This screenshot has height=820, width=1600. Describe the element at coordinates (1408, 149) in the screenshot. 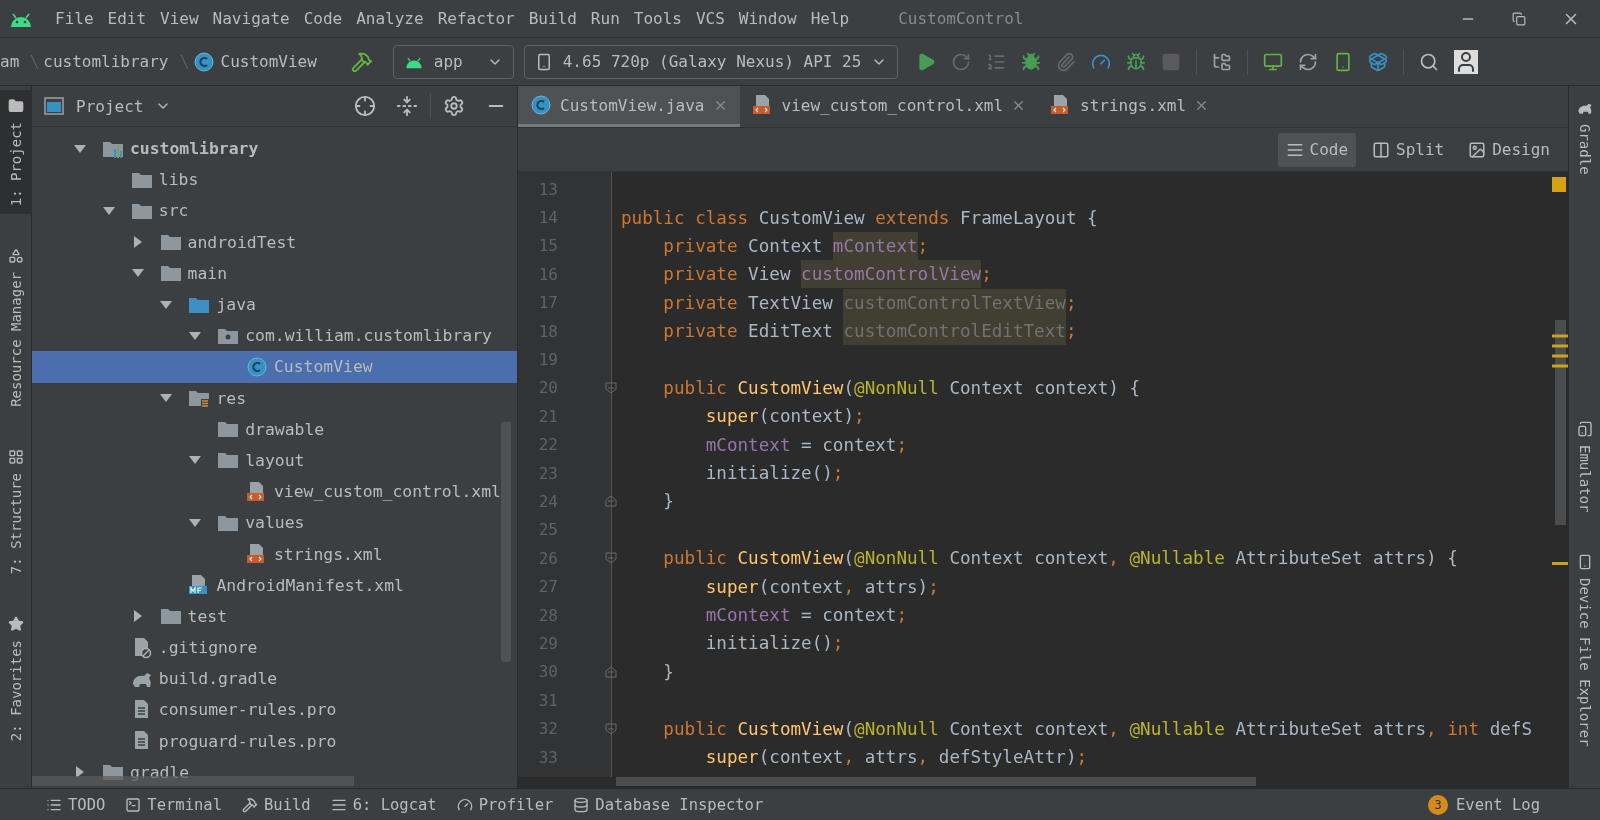

I see `view-mode-button: Split` at that location.